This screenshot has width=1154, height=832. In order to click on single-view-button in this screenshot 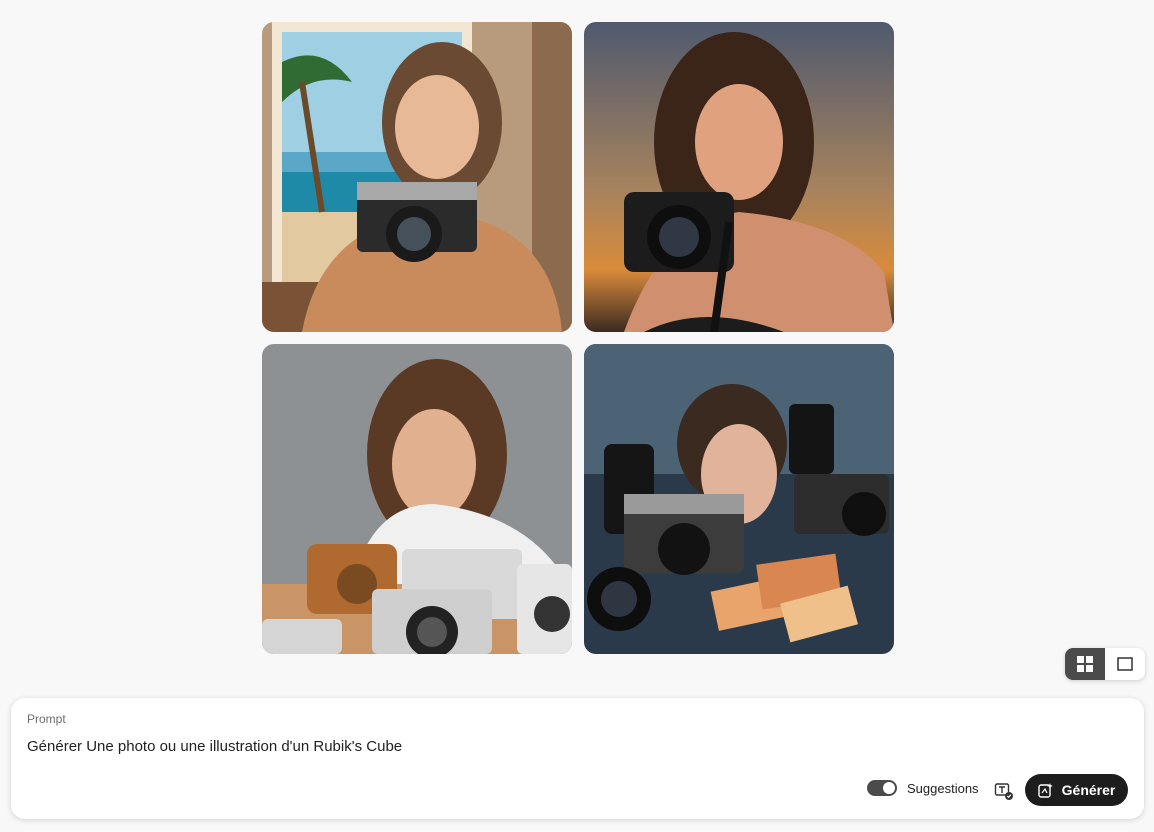, I will do `click(1125, 664)`.